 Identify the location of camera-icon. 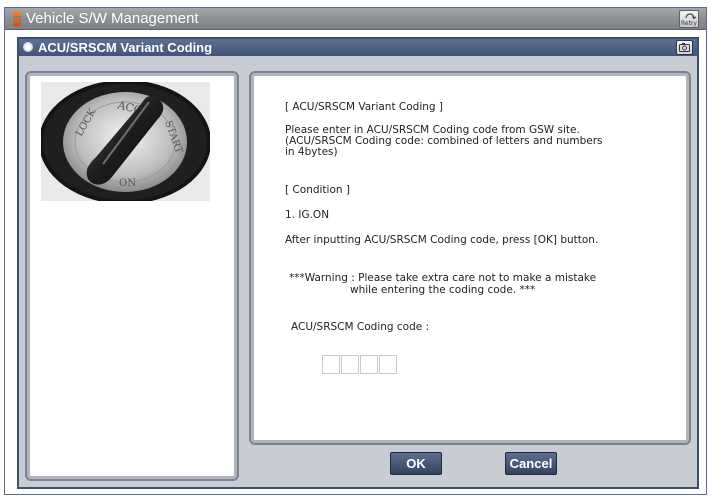
(684, 47).